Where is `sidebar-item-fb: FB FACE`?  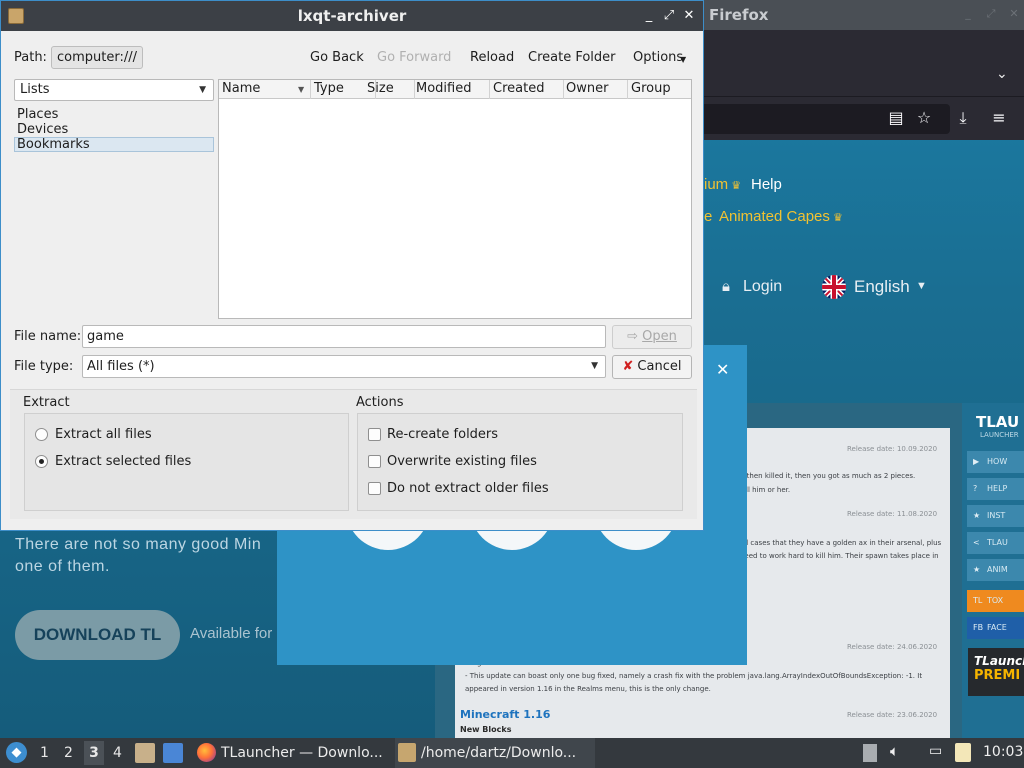 sidebar-item-fb: FB FACE is located at coordinates (995, 628).